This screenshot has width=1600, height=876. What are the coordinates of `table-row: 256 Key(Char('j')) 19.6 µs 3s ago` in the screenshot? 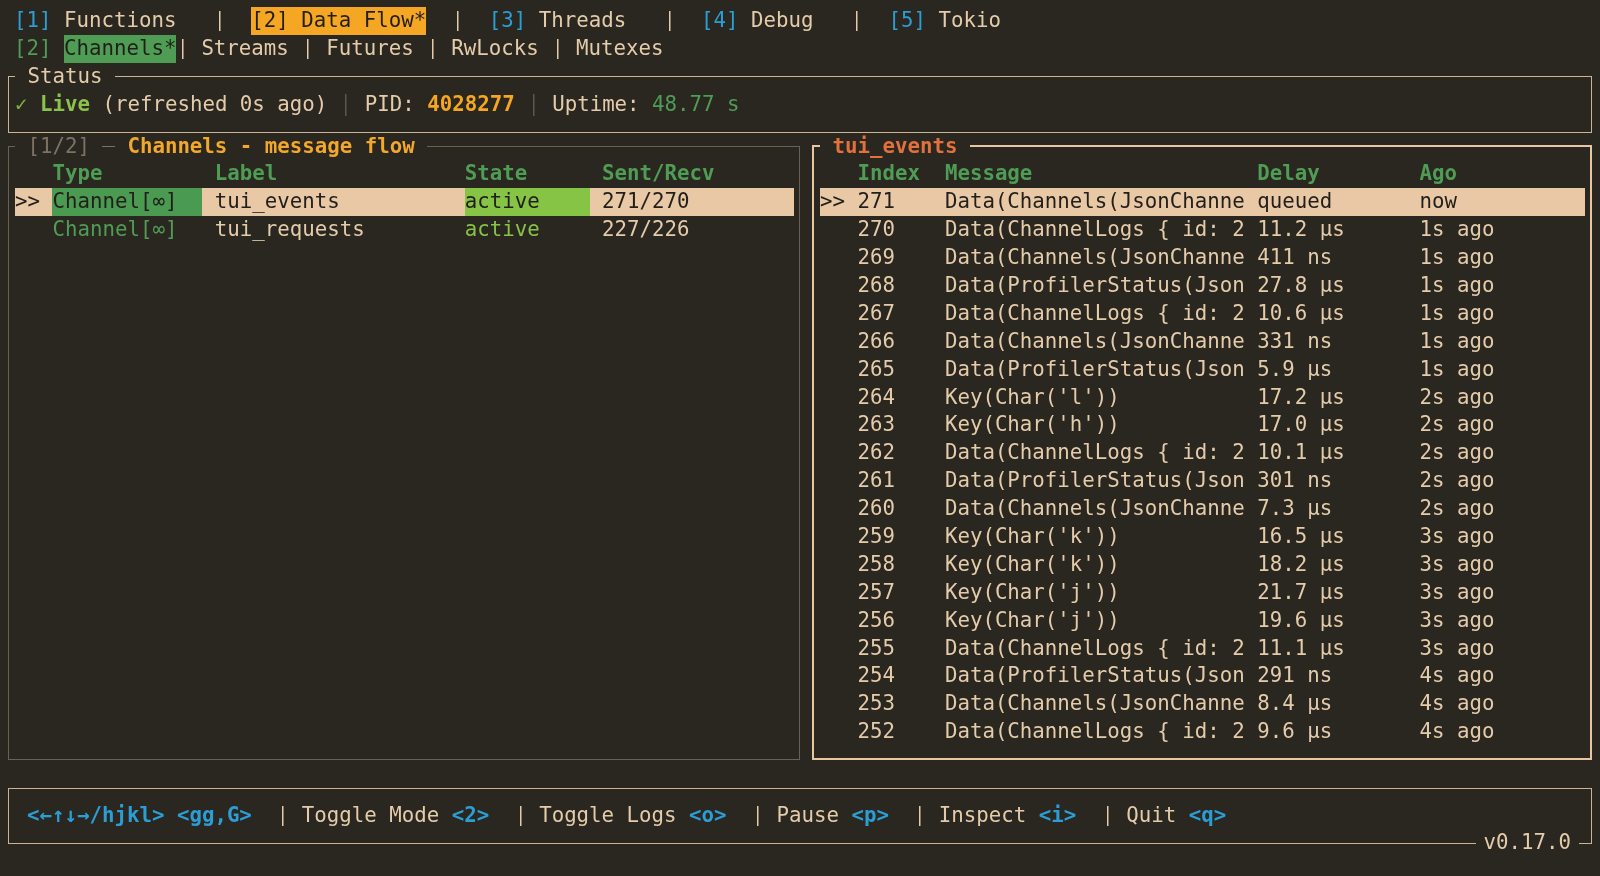 It's located at (1202, 620).